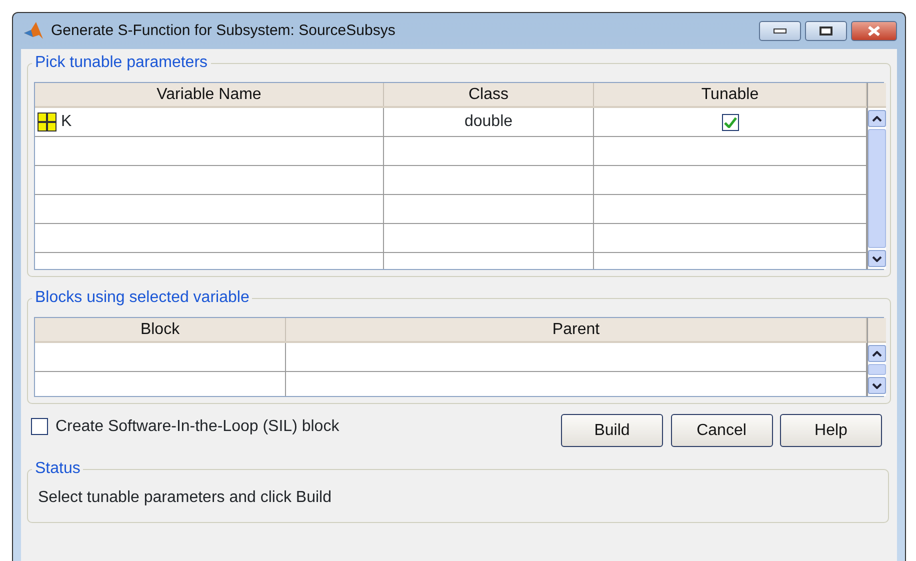  I want to click on panel-title: Blocks using selected variable, so click(142, 298).